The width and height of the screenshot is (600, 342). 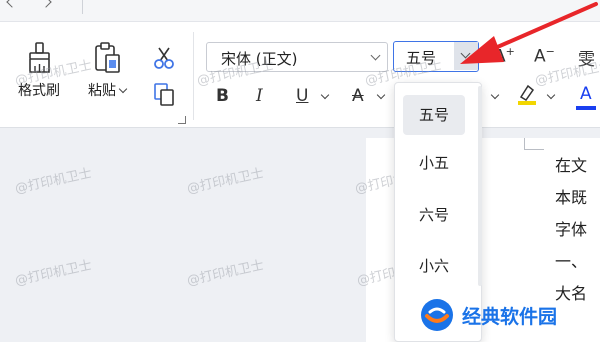 I want to click on document-line: 本既, so click(x=571, y=197).